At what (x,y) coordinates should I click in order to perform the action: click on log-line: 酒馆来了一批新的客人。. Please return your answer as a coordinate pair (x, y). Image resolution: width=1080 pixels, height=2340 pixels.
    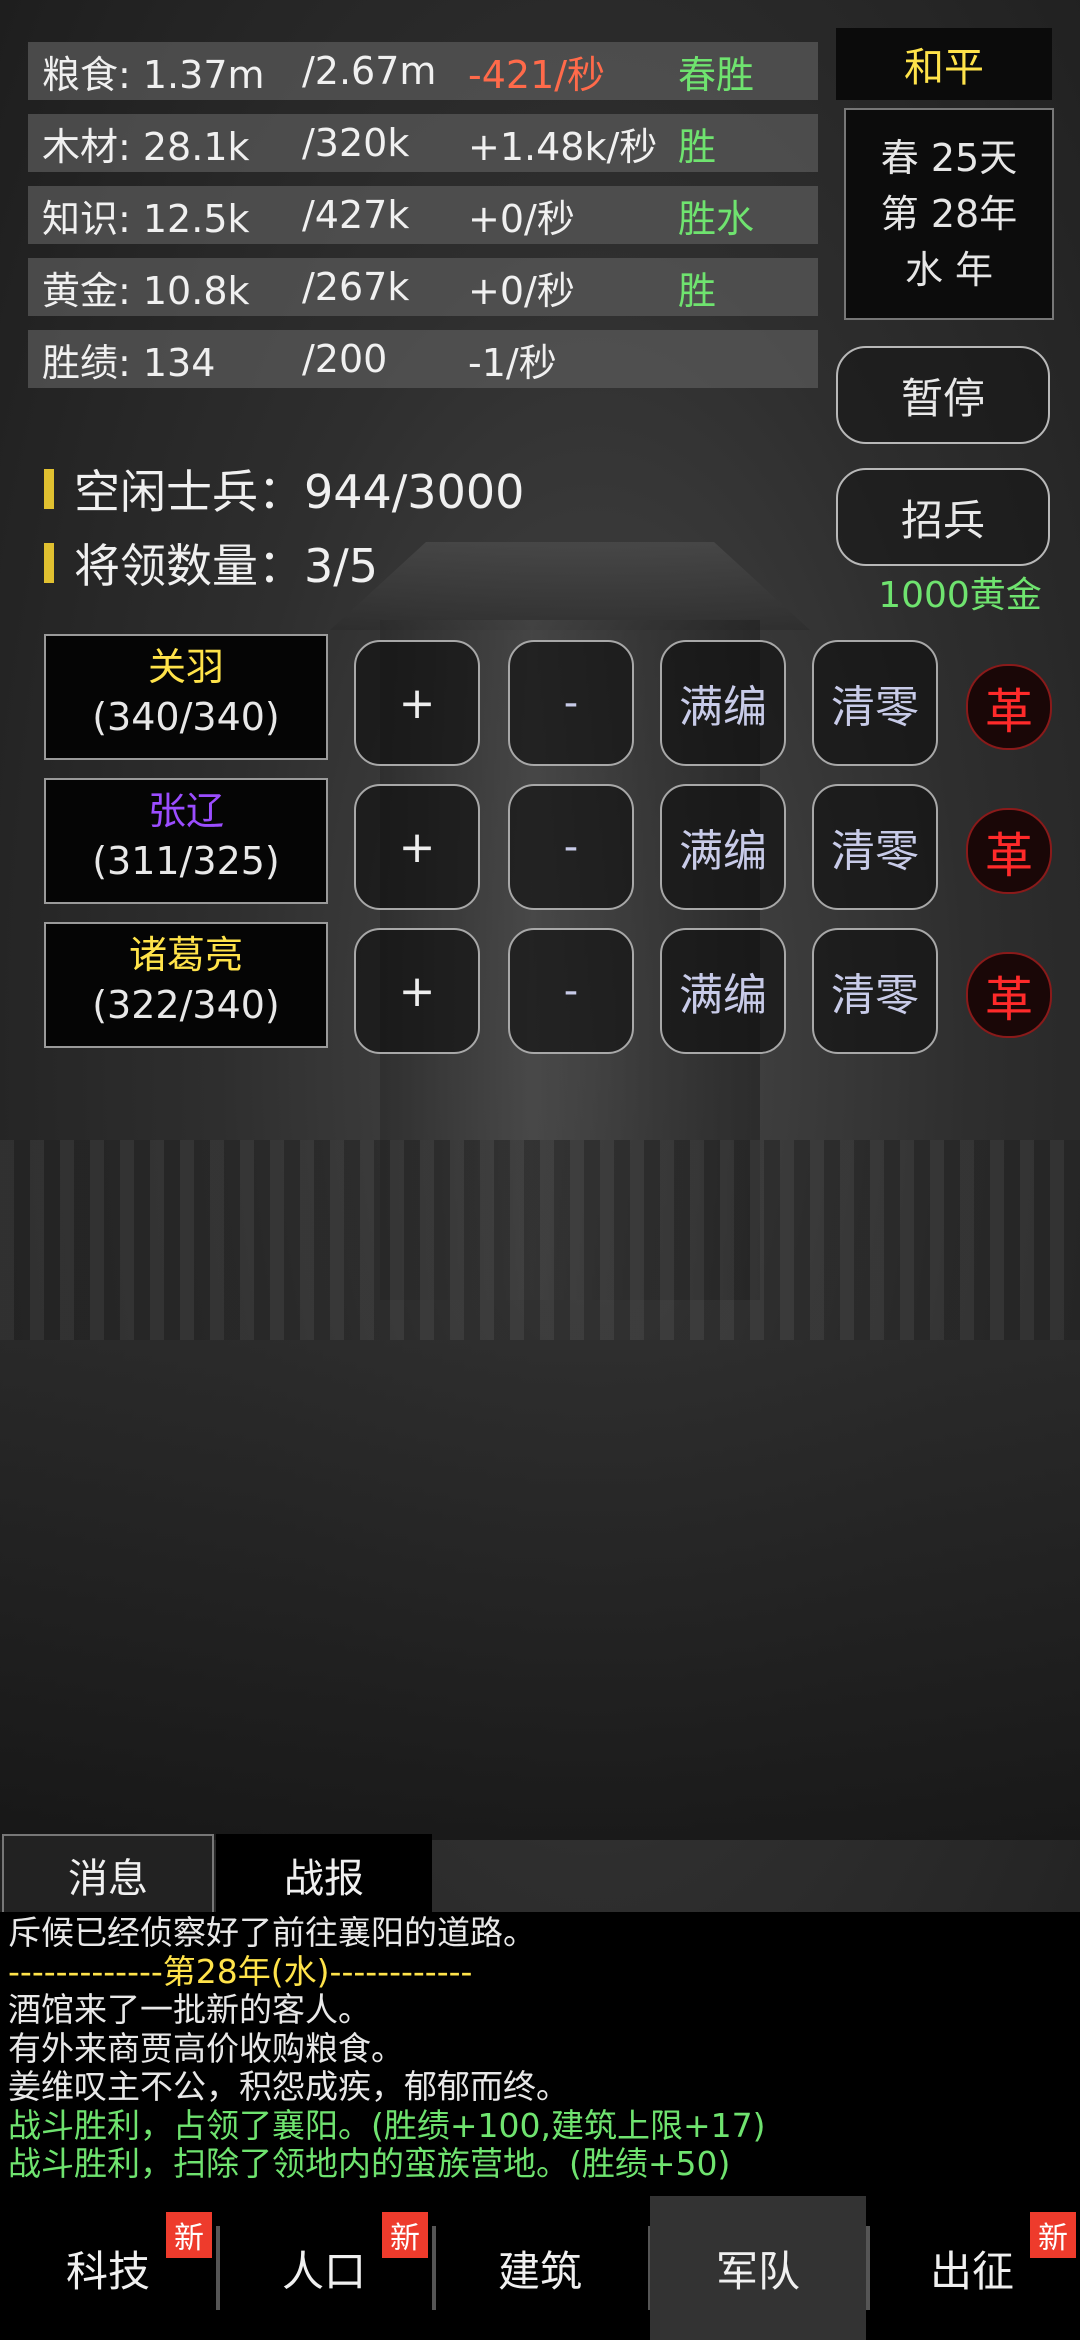
    Looking at the image, I should click on (189, 2009).